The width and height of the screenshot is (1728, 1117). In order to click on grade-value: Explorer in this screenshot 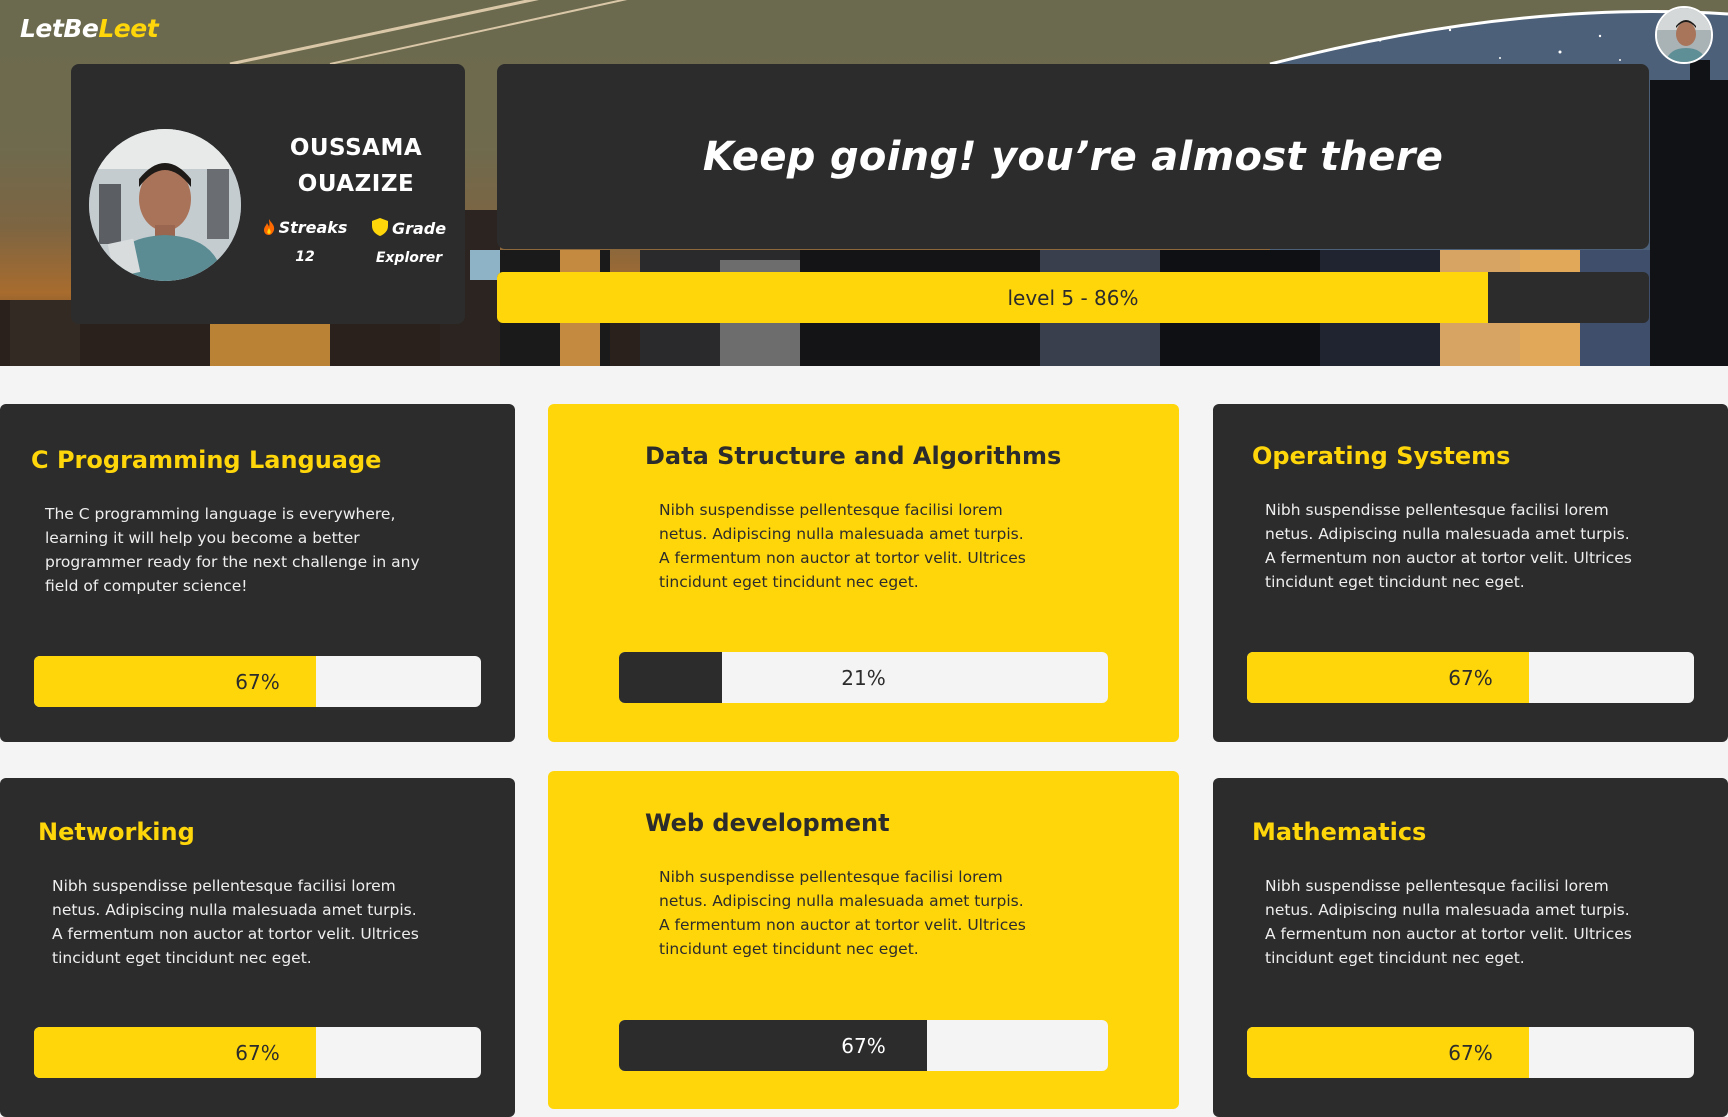, I will do `click(409, 258)`.